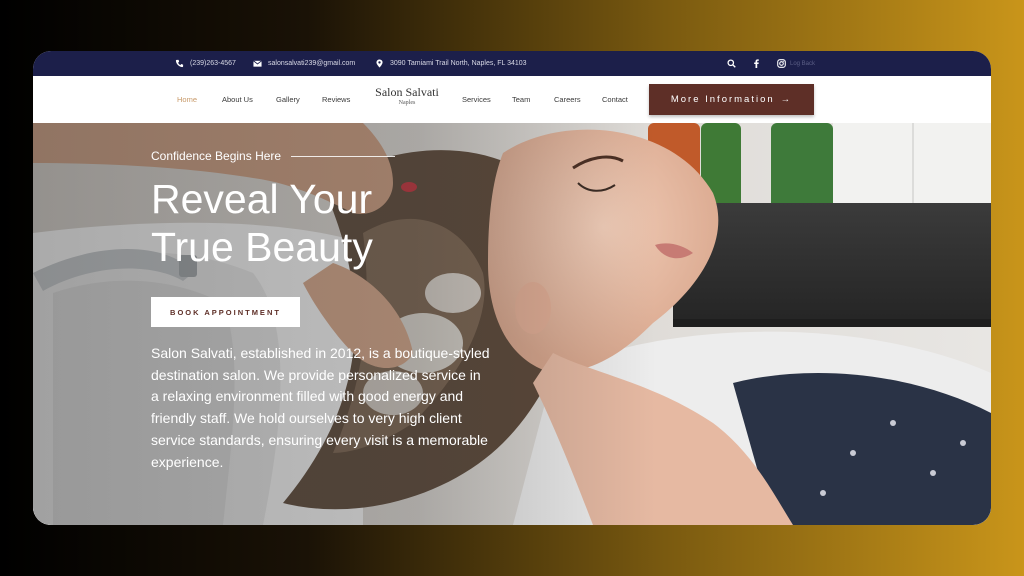 This screenshot has width=1024, height=576. I want to click on search-icon, so click(731, 63).